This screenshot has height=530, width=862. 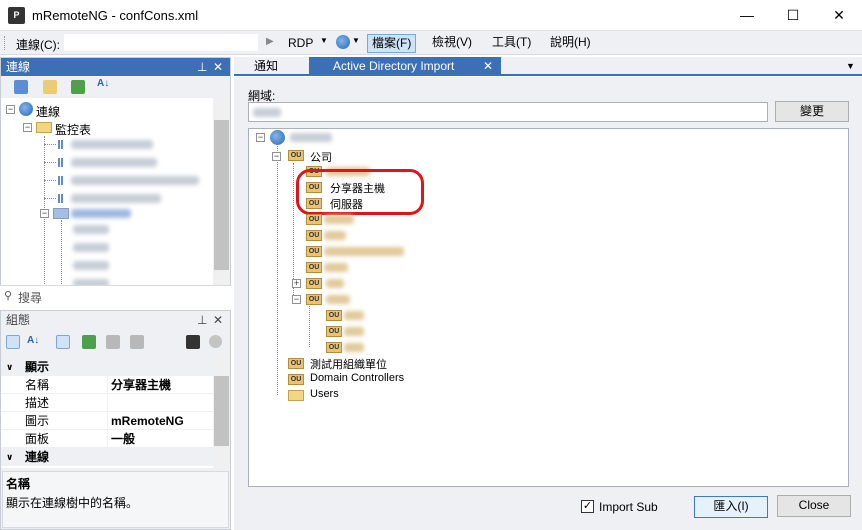 I want to click on redacted-domain, so click(x=267, y=112).